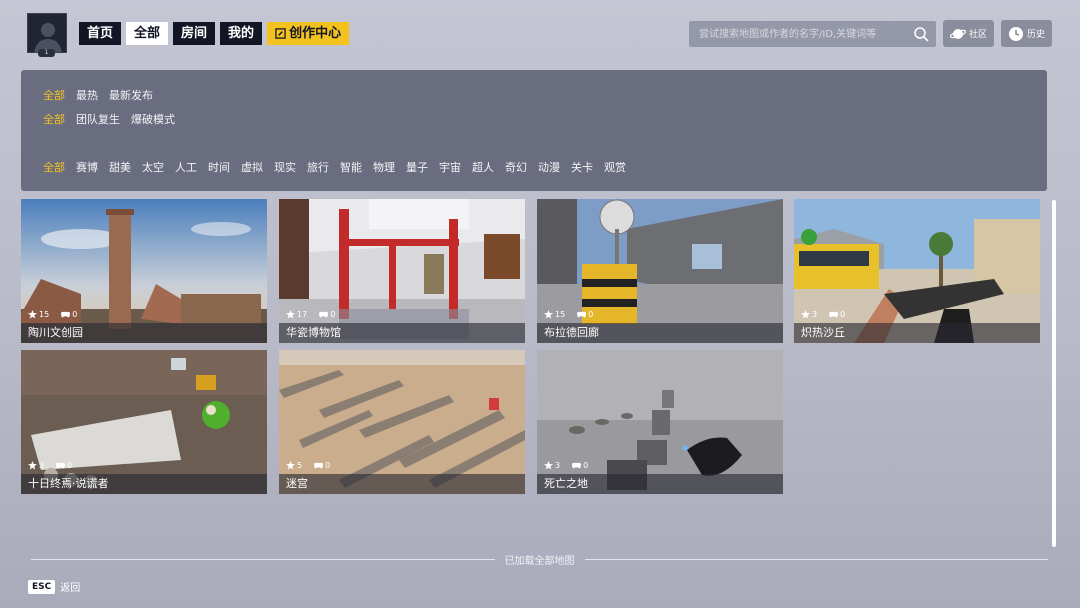 This screenshot has height=608, width=1080. I want to click on map-thumbnail-chimney, so click(144, 271).